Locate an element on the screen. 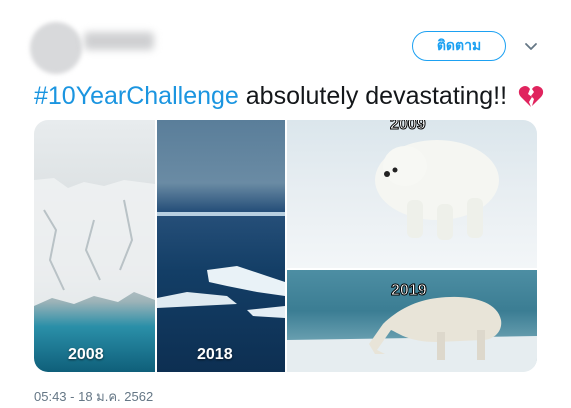 The width and height of the screenshot is (571, 408). tweet-body: absolutely devastating!! is located at coordinates (373, 96).